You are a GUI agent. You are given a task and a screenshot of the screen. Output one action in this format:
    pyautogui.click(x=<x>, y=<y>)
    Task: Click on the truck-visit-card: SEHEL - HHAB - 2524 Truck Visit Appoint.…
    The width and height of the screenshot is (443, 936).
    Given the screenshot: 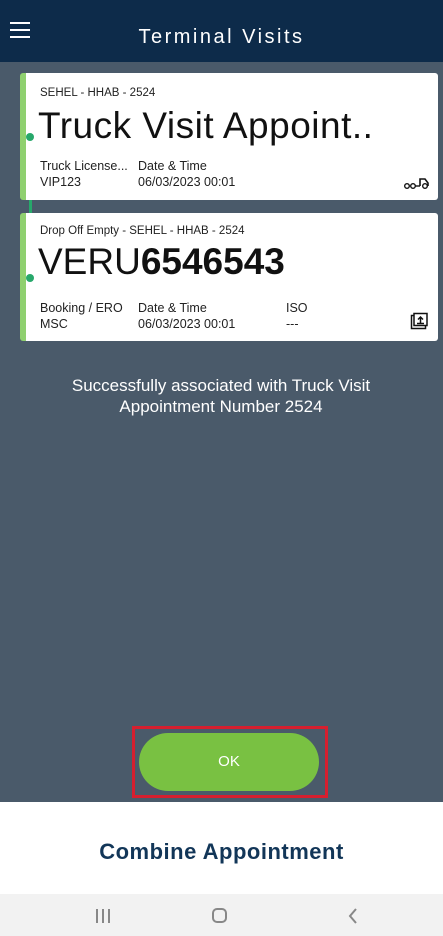 What is the action you would take?
    pyautogui.click(x=229, y=136)
    